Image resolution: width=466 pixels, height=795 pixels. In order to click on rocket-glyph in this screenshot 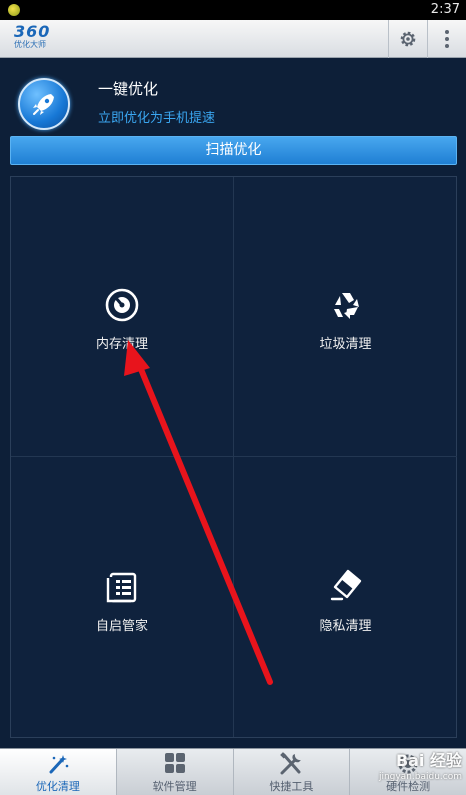, I will do `click(43, 104)`.